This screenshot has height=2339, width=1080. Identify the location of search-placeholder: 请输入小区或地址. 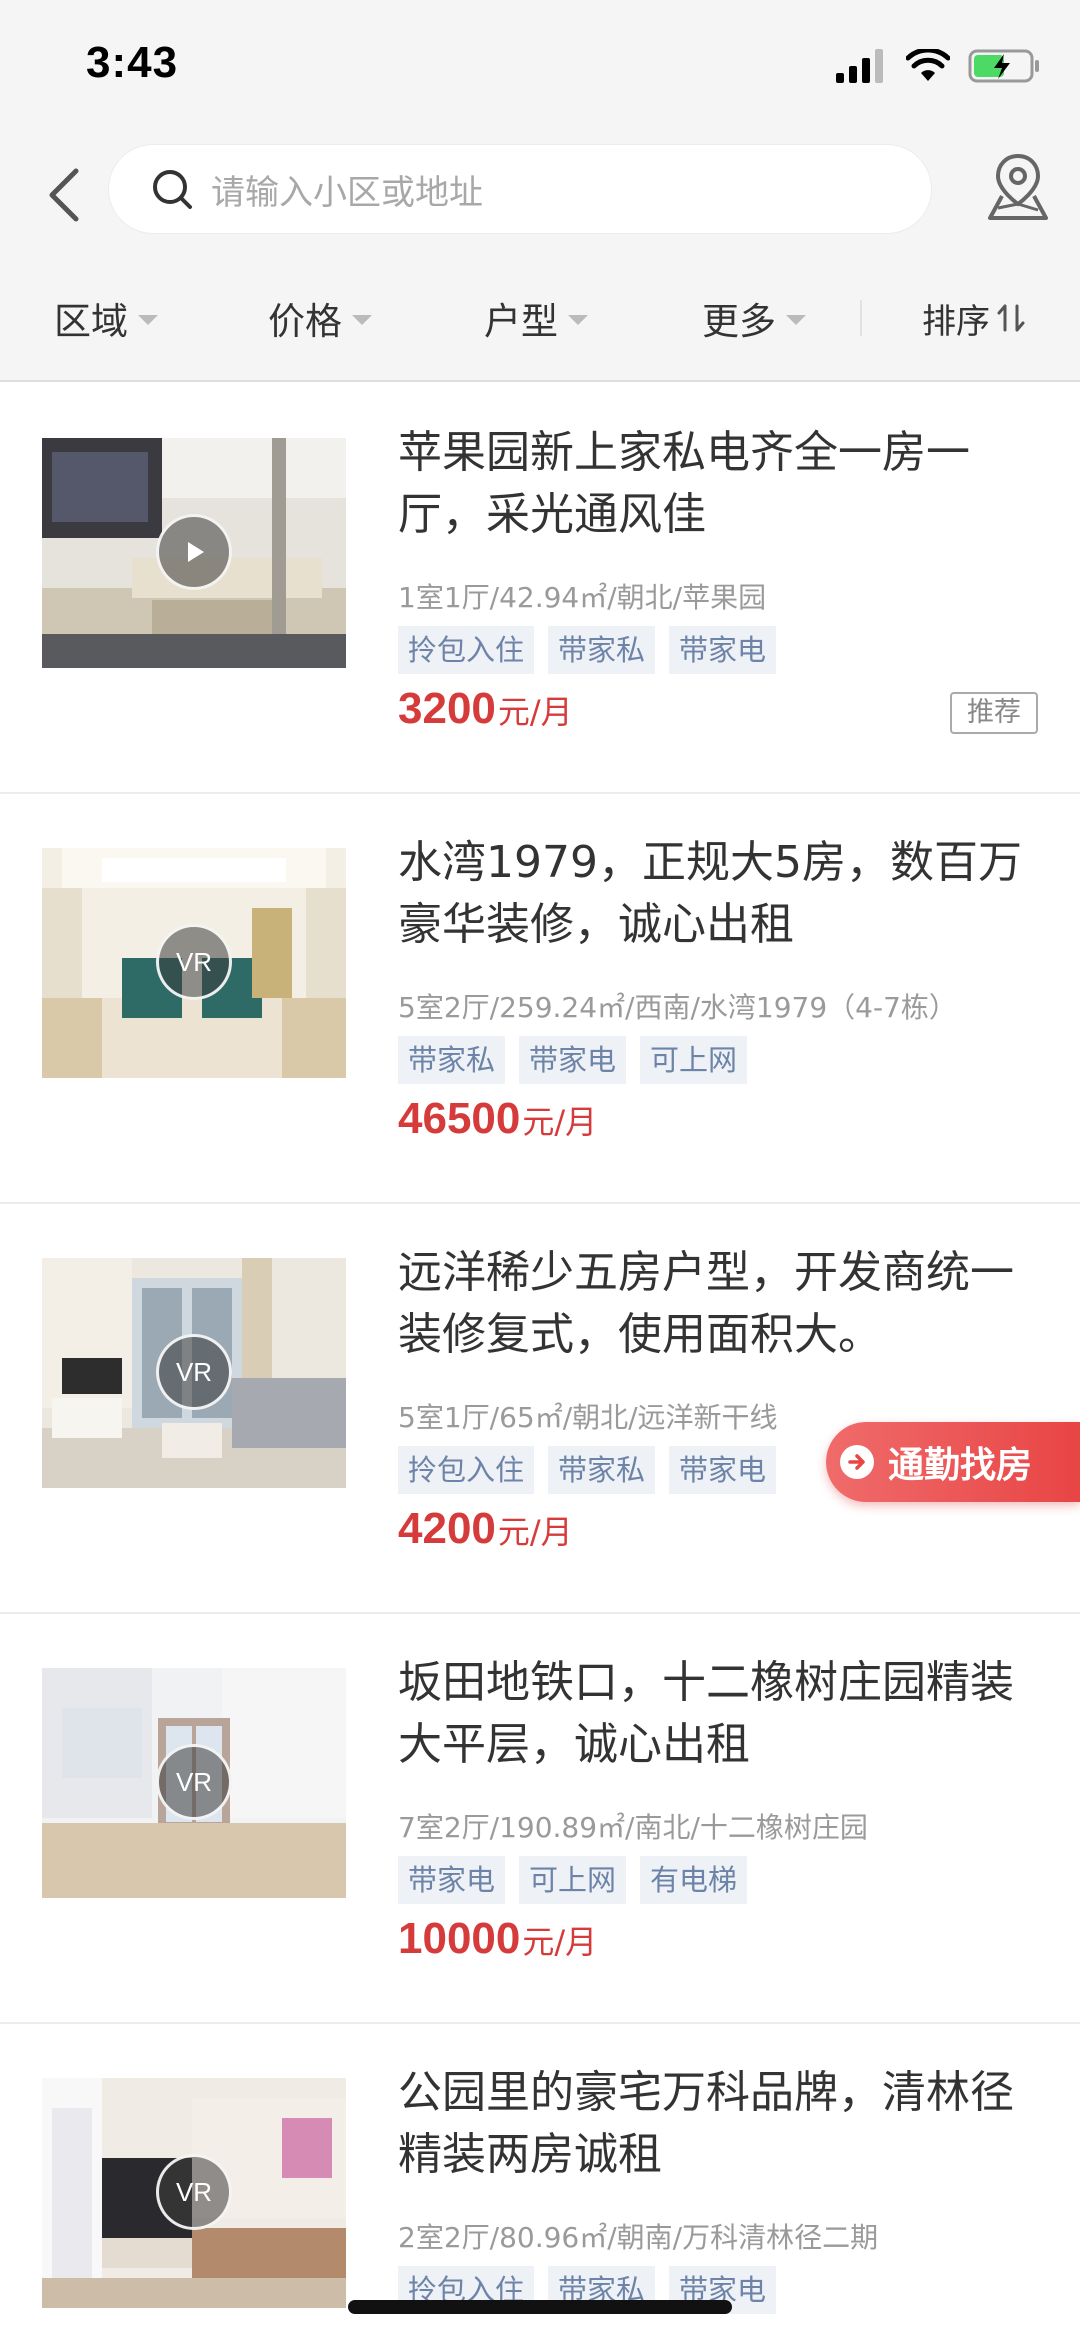
(347, 192).